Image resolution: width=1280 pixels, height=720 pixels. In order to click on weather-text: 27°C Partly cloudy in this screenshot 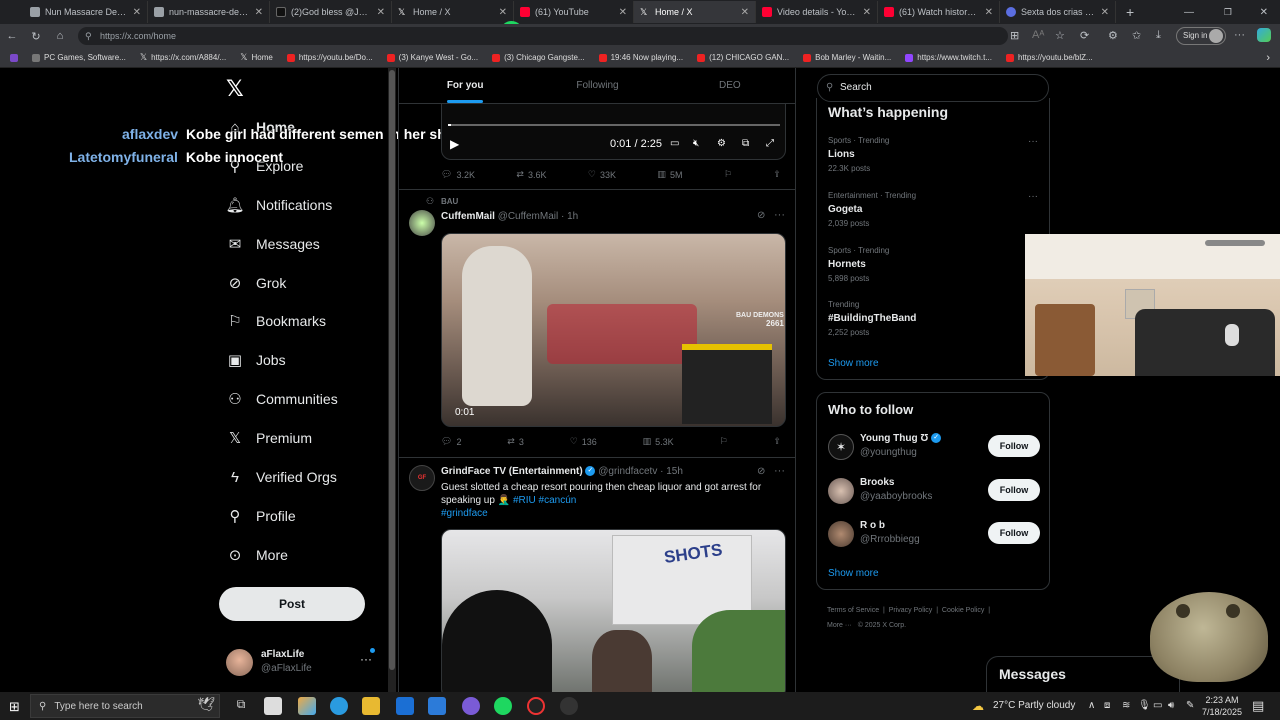, I will do `click(1034, 705)`.